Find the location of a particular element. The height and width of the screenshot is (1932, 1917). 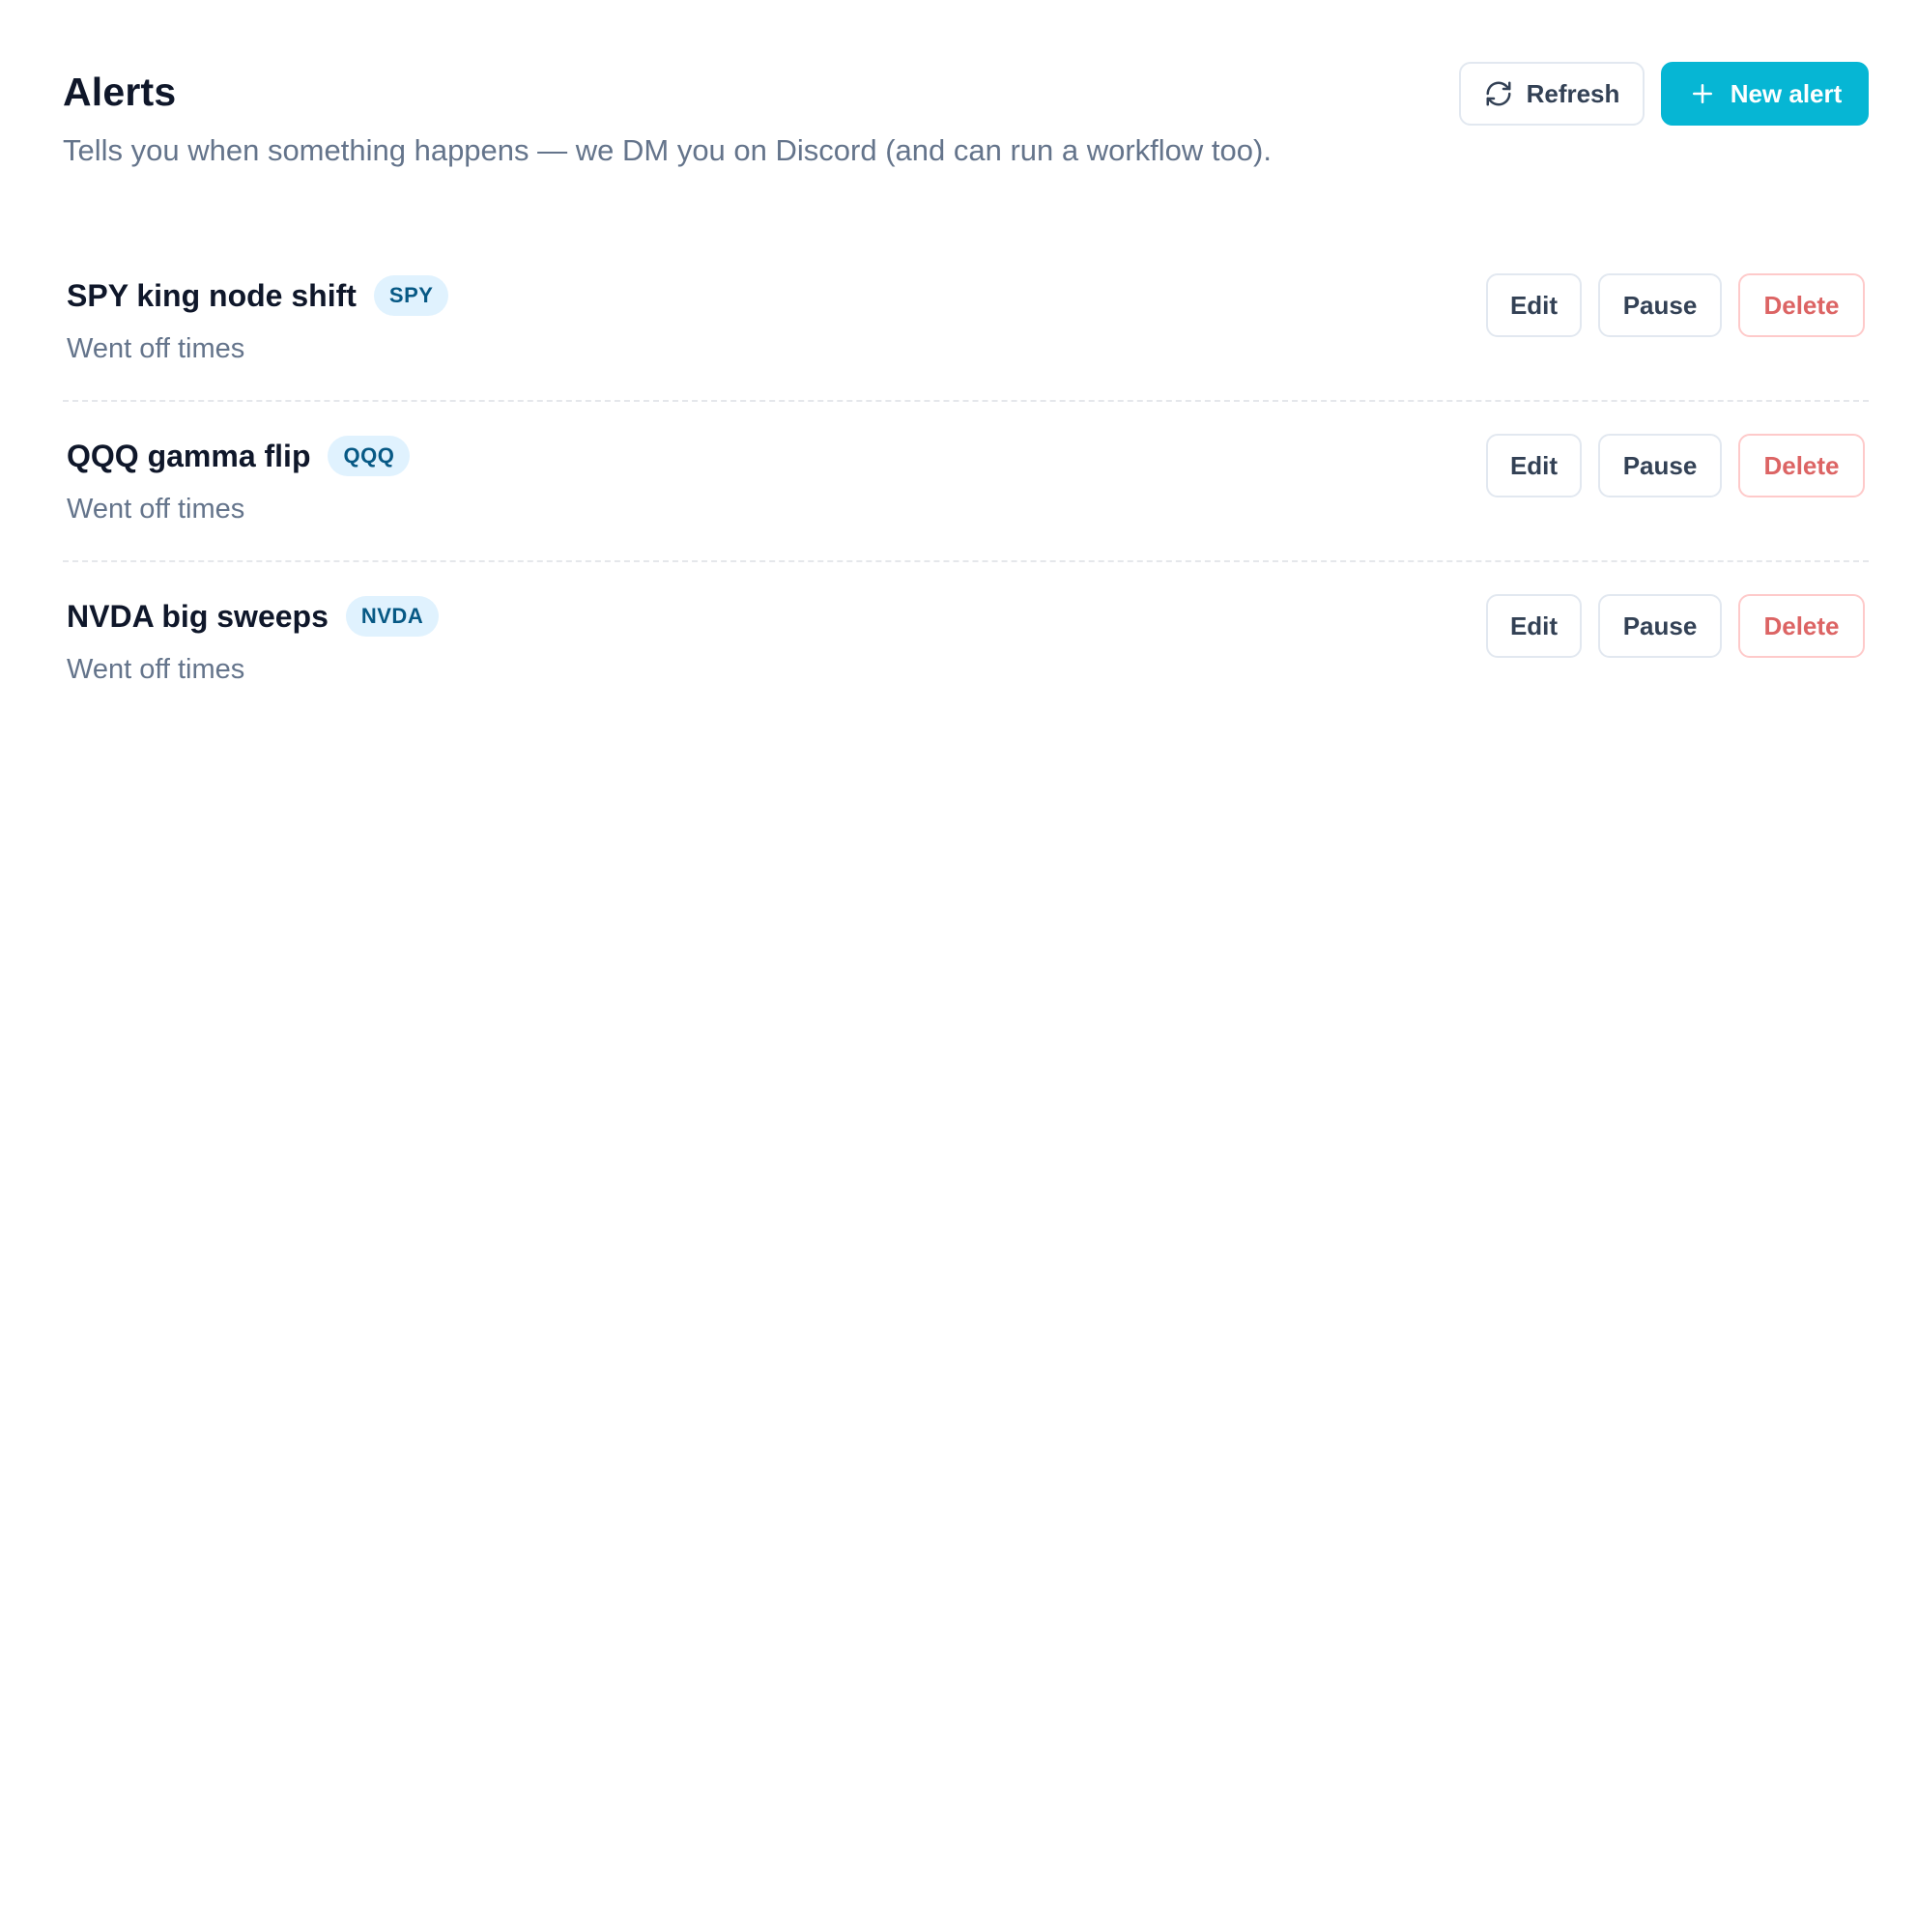

new-alert-label: New alert is located at coordinates (1786, 93).